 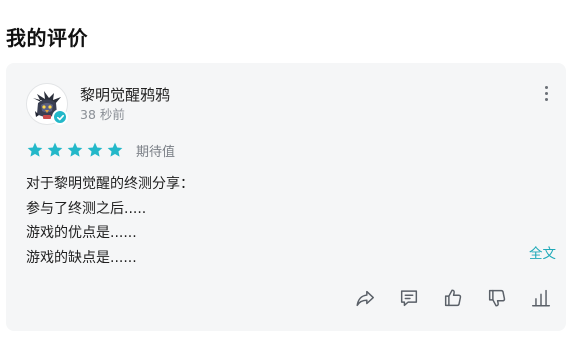 I want to click on username: 黎明觉醒鸦鸦, so click(x=125, y=95).